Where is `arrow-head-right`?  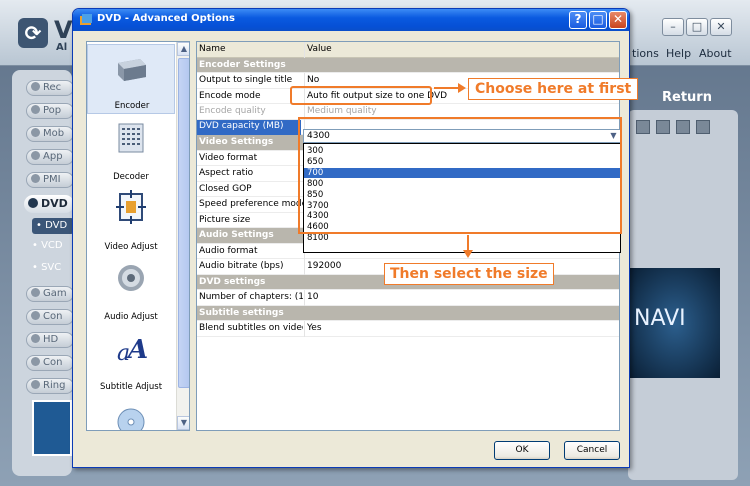
arrow-head-right is located at coordinates (462, 88).